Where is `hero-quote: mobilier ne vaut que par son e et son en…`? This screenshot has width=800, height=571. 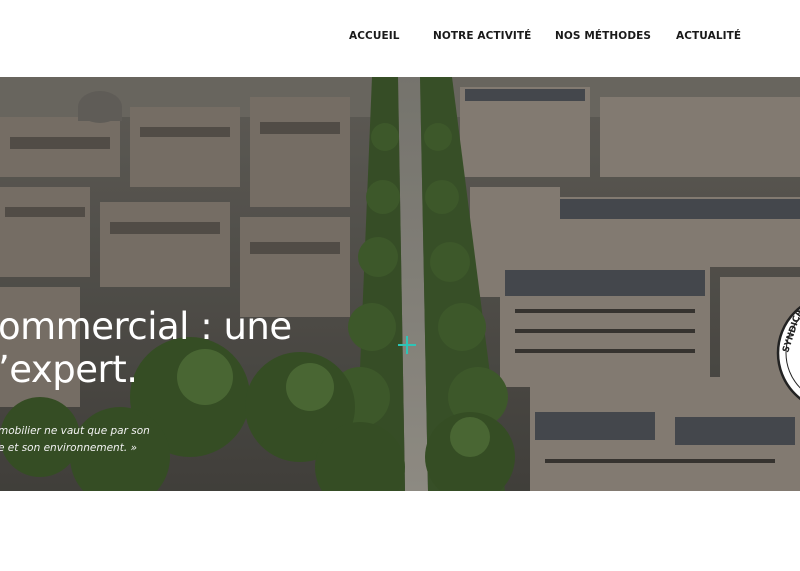
hero-quote: mobilier ne vaut que par son e et son en… is located at coordinates (75, 440).